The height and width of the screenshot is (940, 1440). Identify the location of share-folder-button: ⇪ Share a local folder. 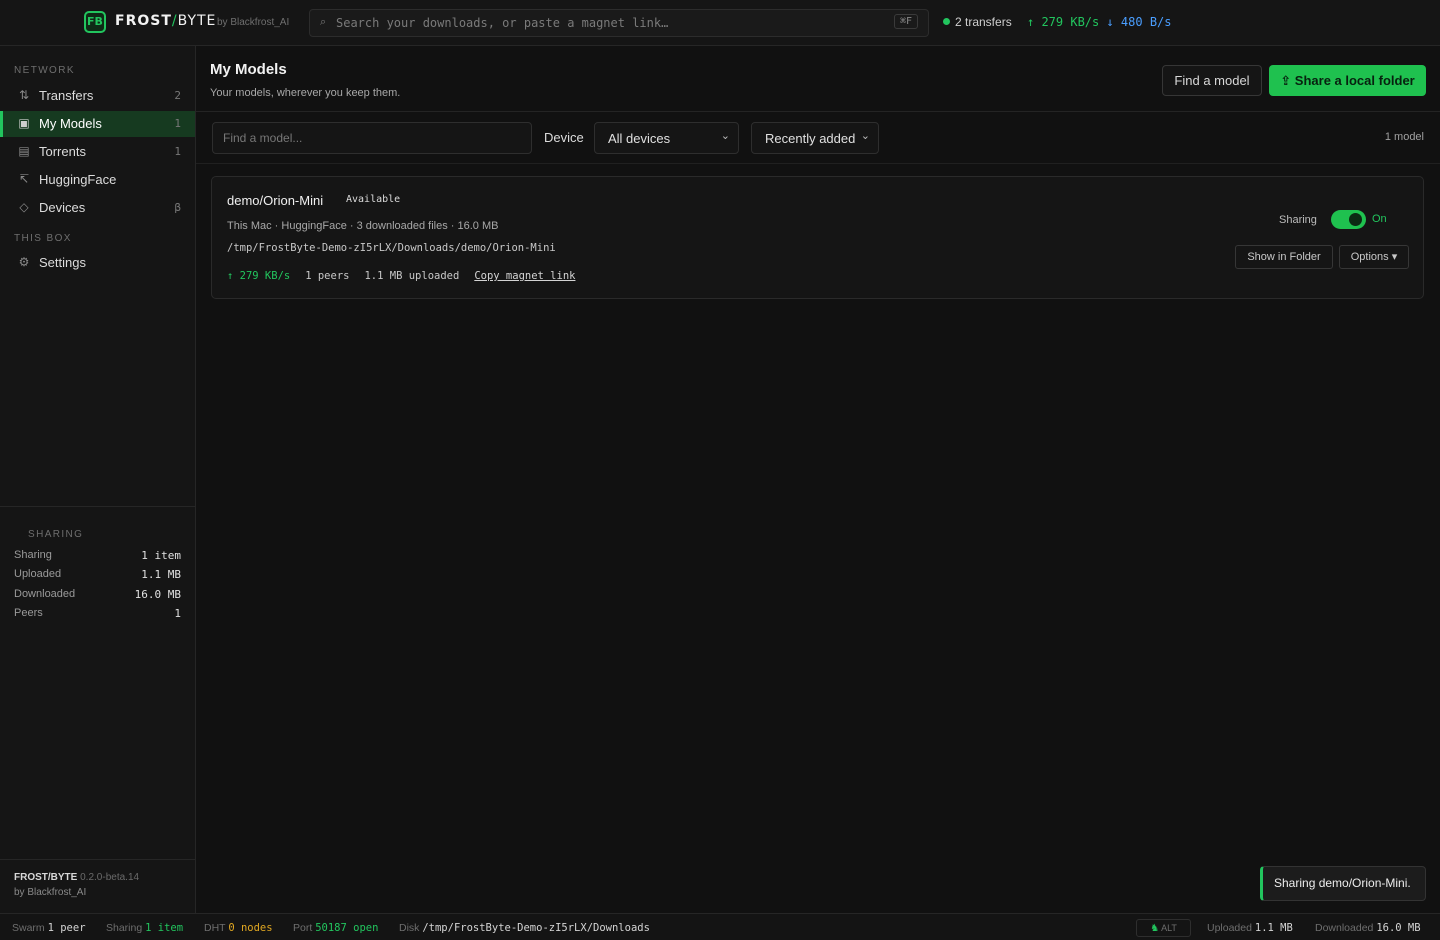
(1347, 80).